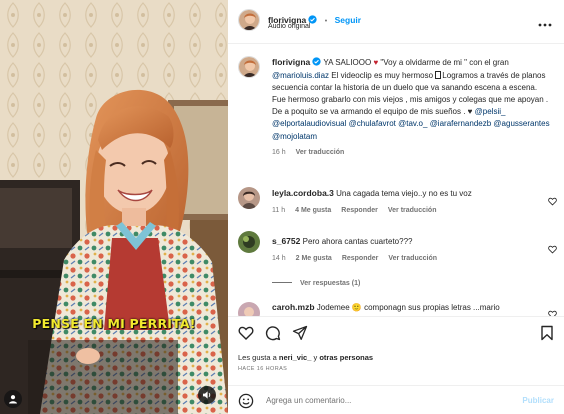 The image size is (564, 414). I want to click on post-header: florivigna • Seguir Audio original, so click(396, 22).